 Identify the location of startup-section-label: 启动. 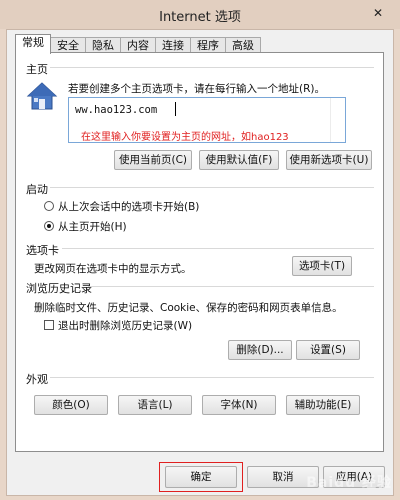
(37, 189).